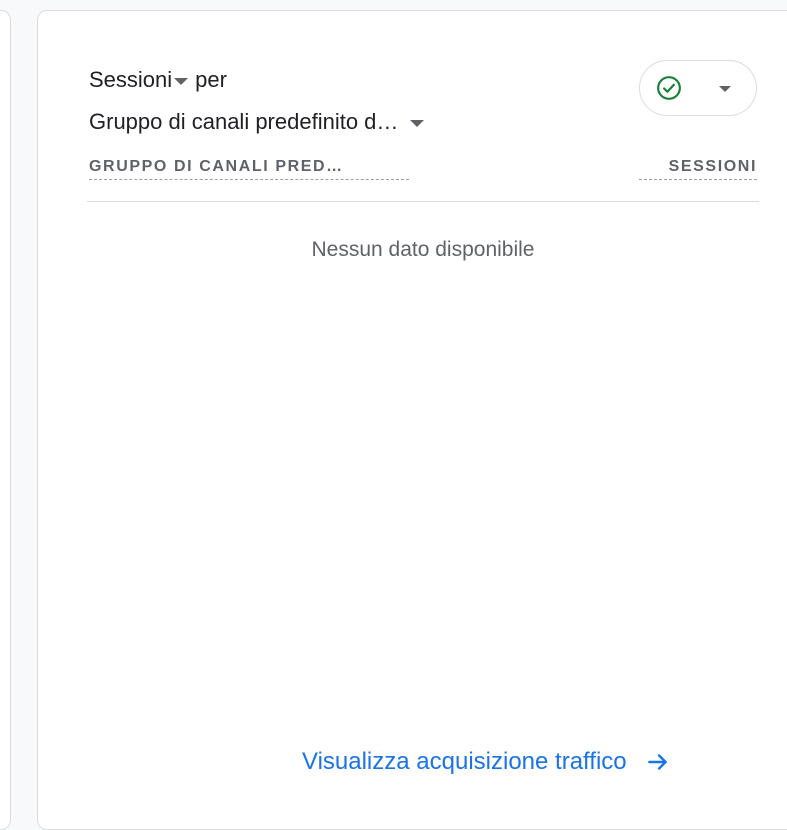 This screenshot has height=830, width=787. Describe the element at coordinates (130, 80) in the screenshot. I see `metric-selector-label: Sessioni` at that location.